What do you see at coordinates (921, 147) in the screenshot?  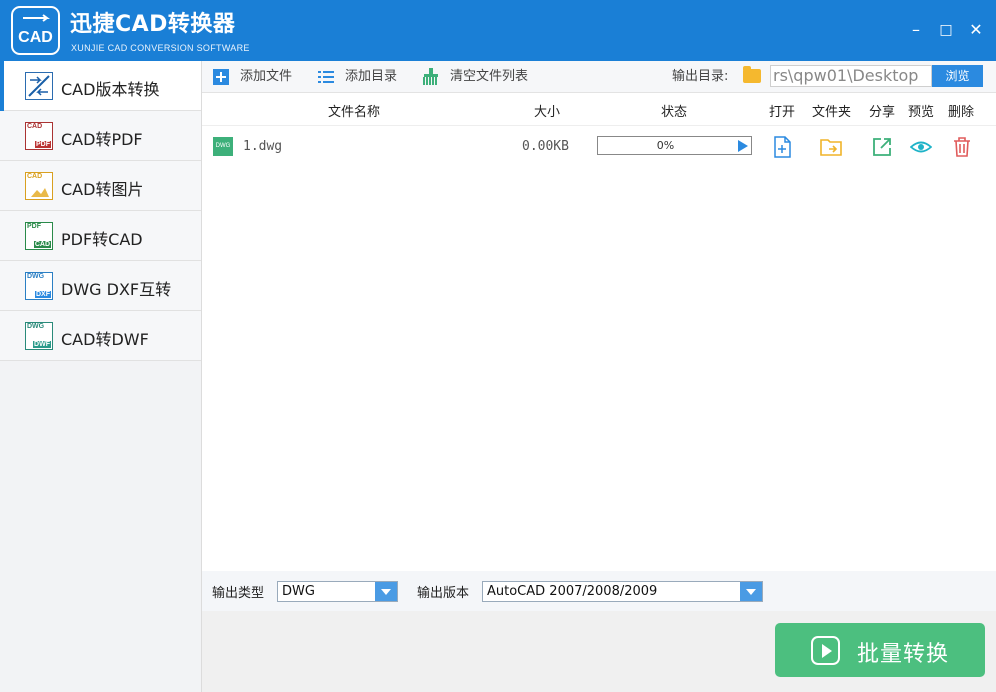 I see `preview-eye-icon` at bounding box center [921, 147].